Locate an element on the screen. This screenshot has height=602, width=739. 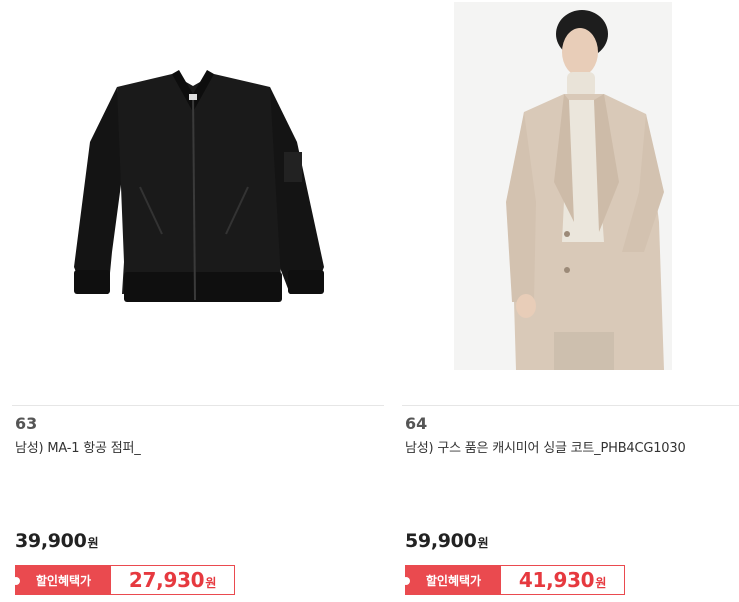
product-price: 39,900원 is located at coordinates (57, 541).